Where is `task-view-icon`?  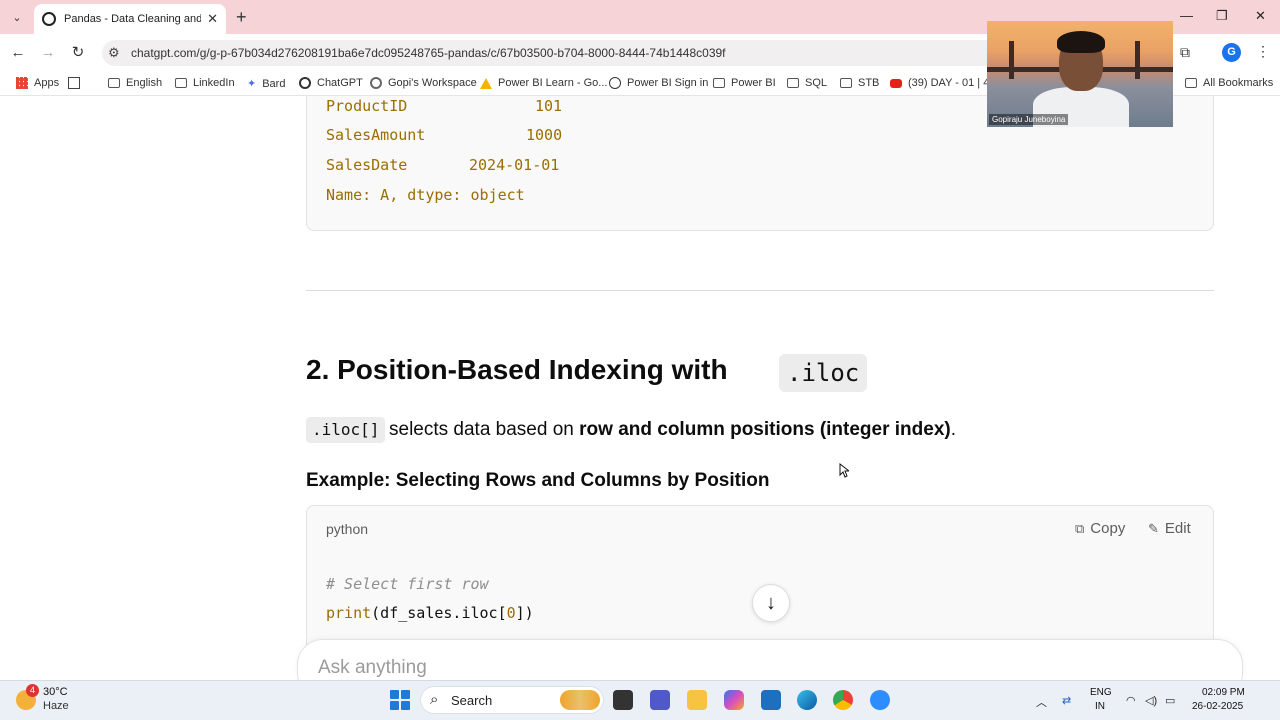
task-view-icon is located at coordinates (623, 700).